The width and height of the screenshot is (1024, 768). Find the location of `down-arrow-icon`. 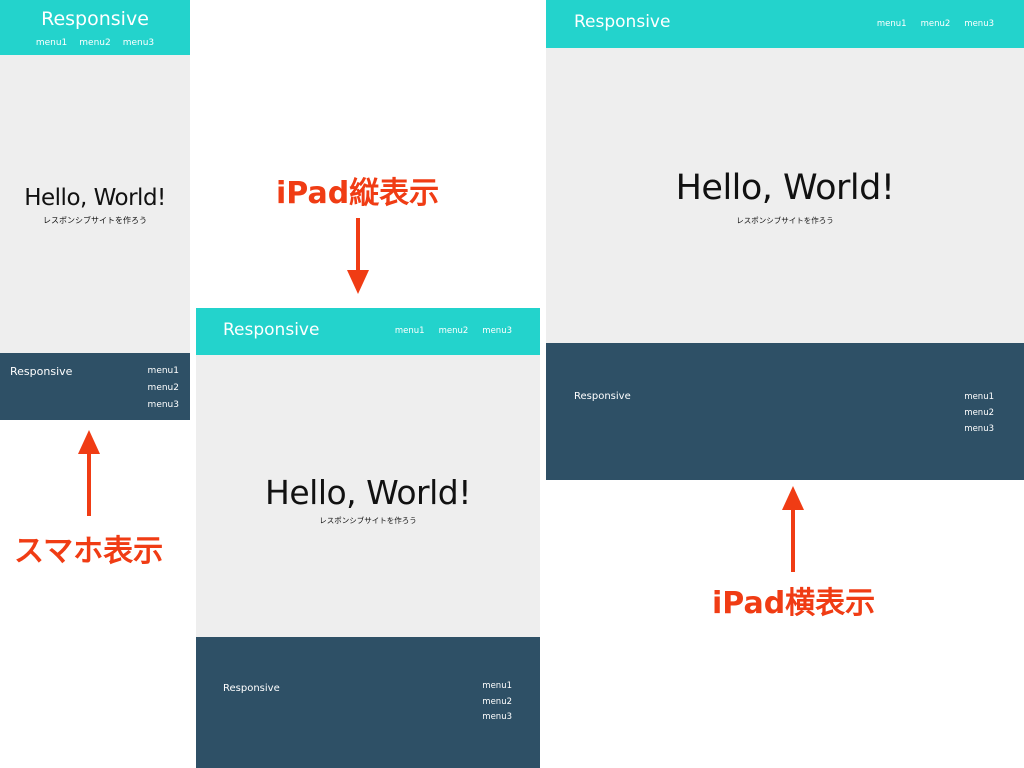

down-arrow-icon is located at coordinates (358, 256).